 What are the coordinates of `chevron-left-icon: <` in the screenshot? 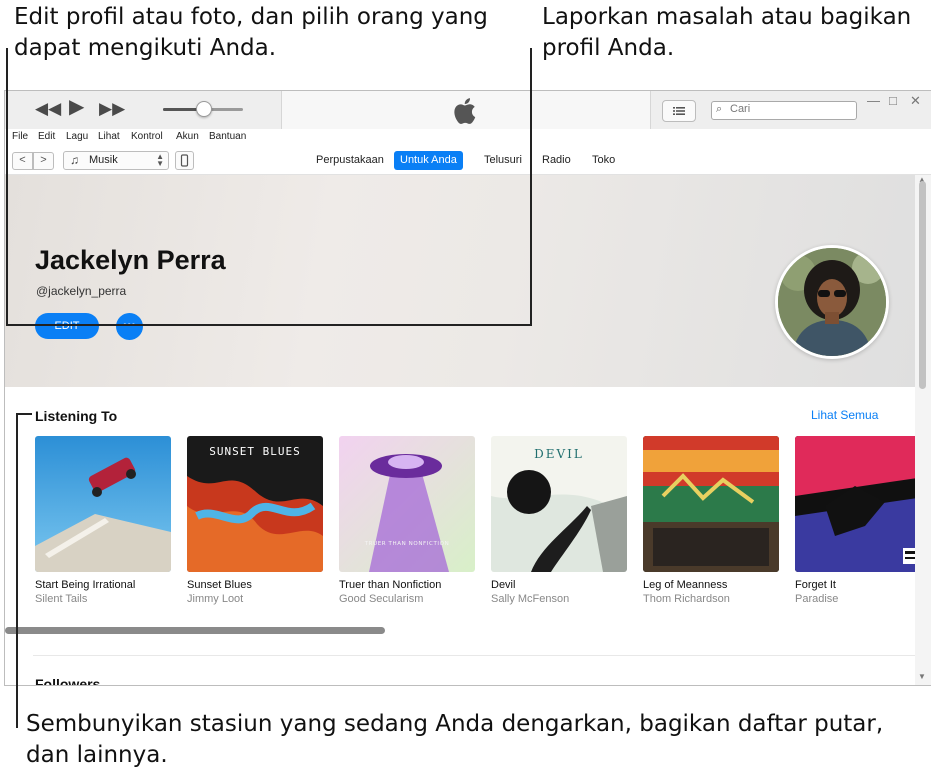 It's located at (22, 160).